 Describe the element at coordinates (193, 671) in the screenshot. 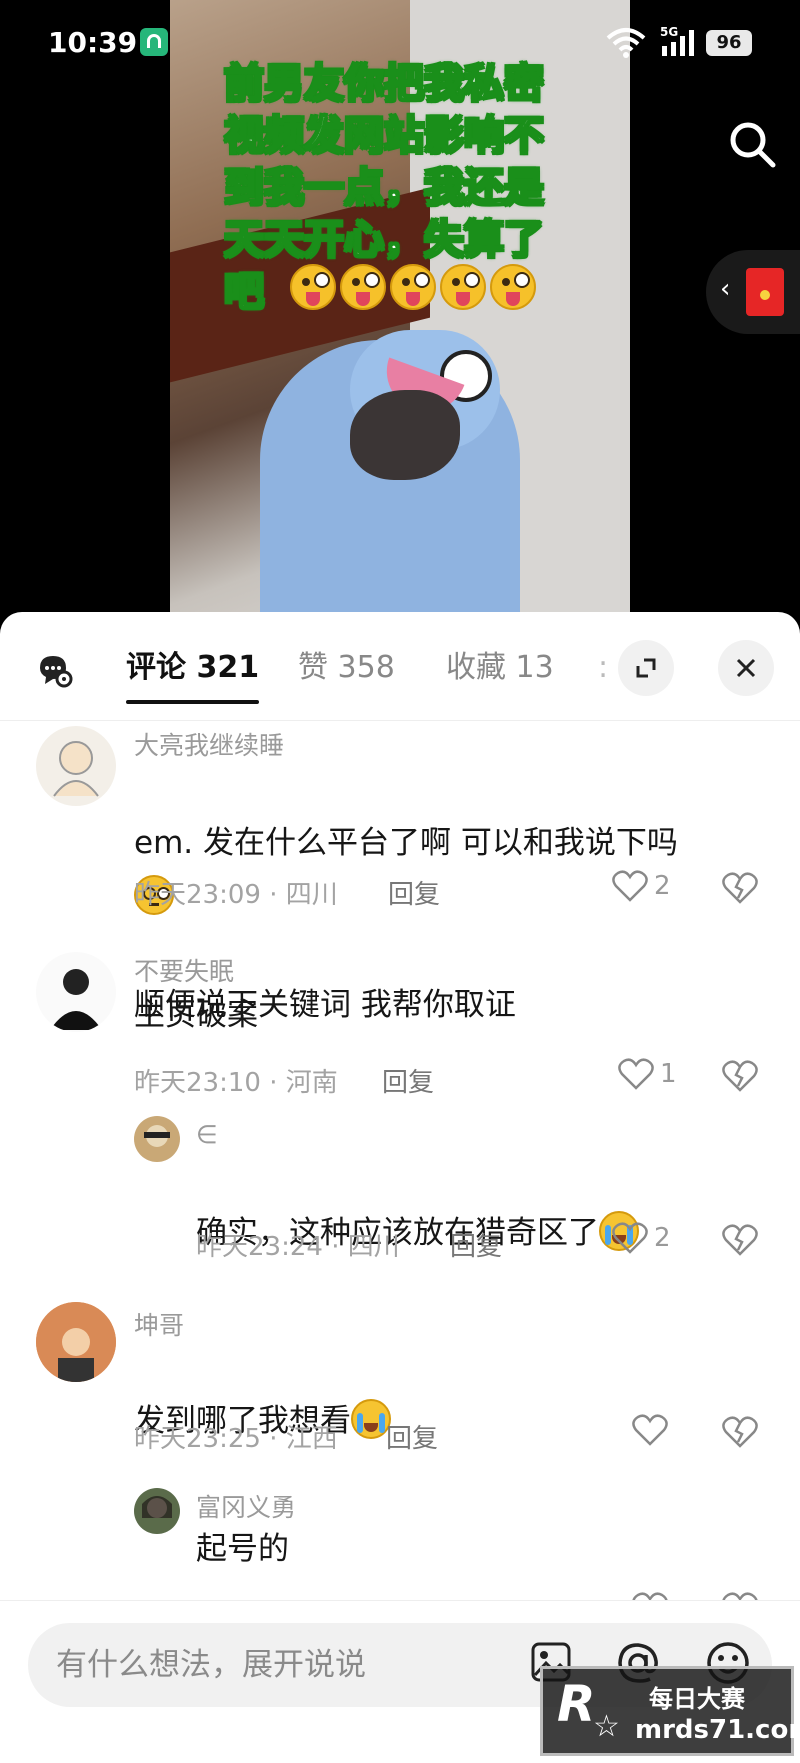

I see `tab-comments: 评论 321` at that location.